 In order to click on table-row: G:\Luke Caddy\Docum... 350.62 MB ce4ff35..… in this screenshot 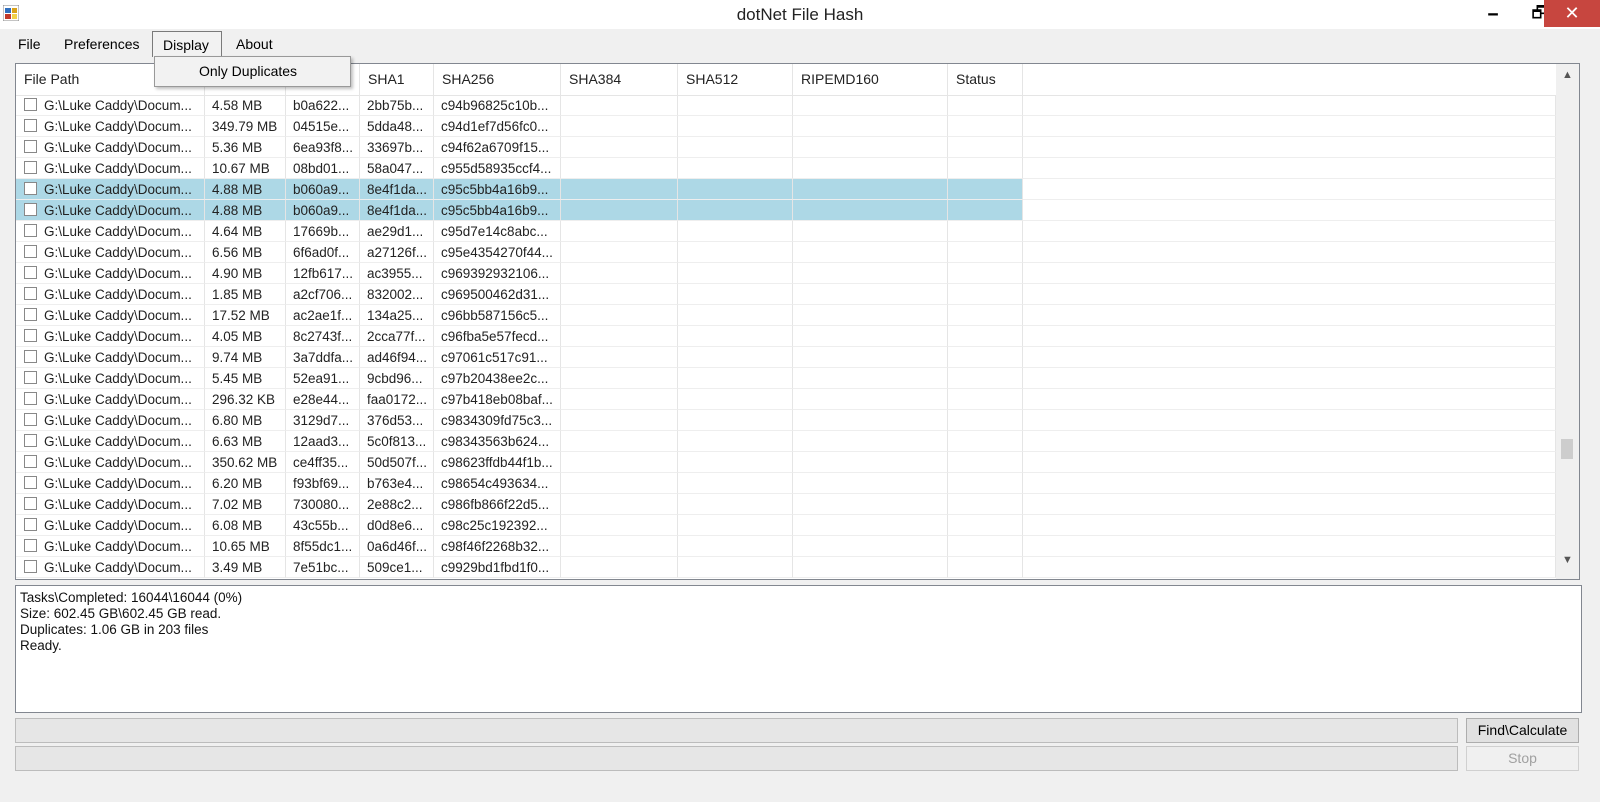, I will do `click(786, 462)`.